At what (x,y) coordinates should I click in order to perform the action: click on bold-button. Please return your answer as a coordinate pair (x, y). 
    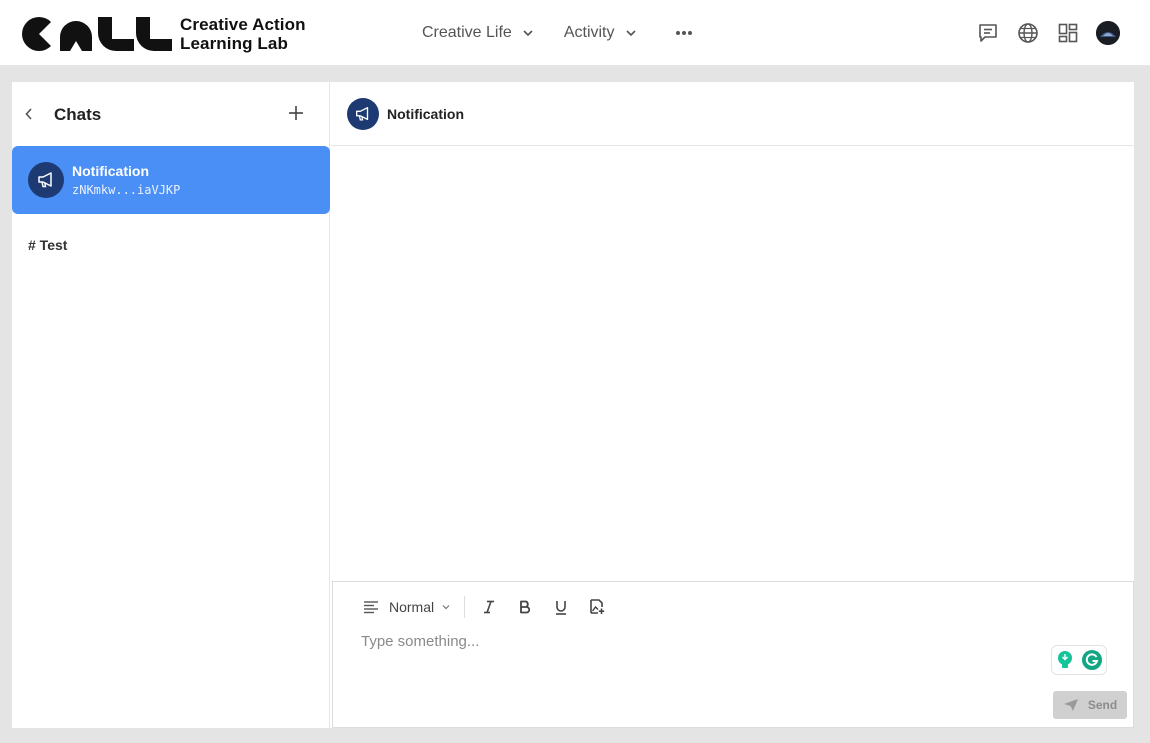
    Looking at the image, I should click on (525, 607).